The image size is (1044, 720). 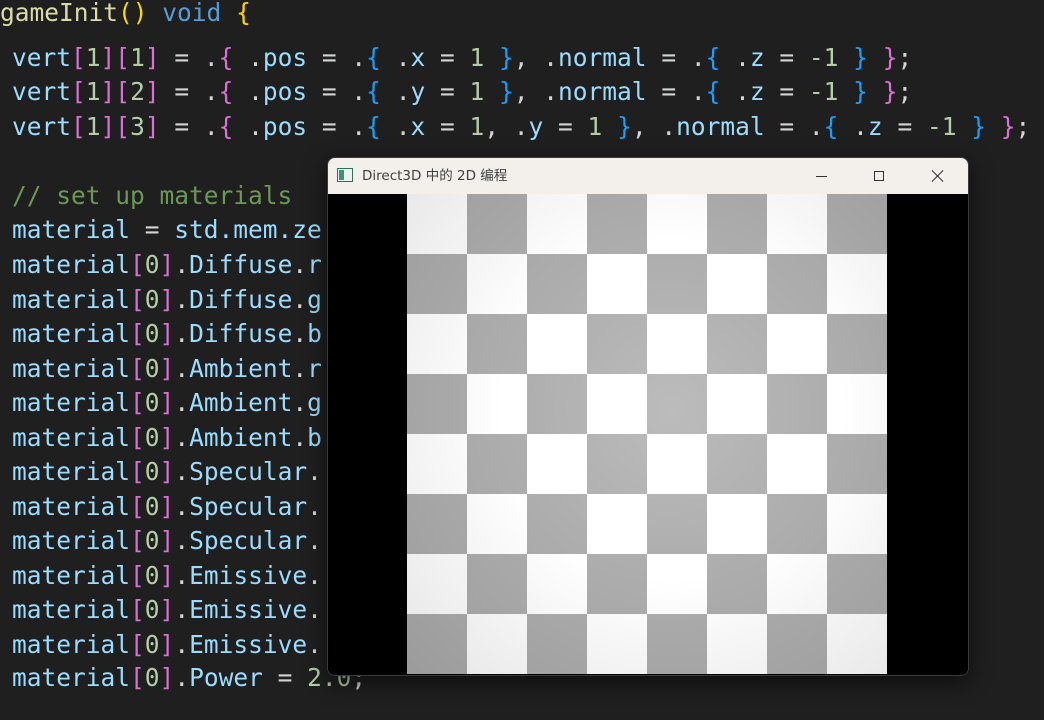 I want to click on code-line-material-power: material[0].Power = 2.0;, so click(x=189, y=678).